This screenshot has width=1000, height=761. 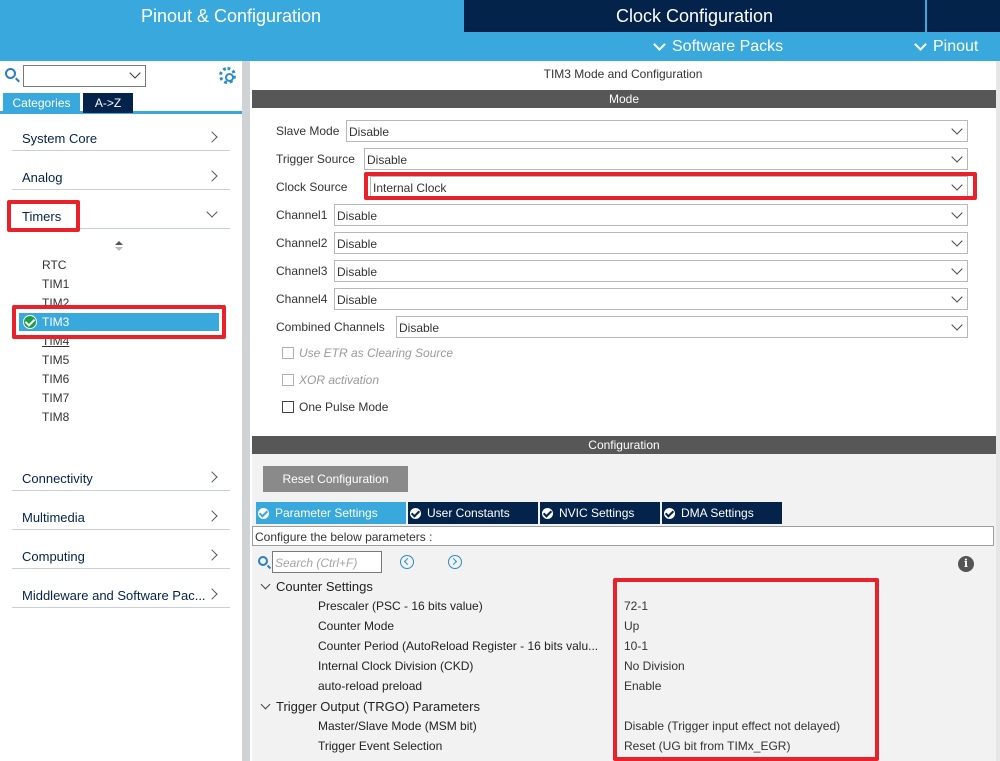 What do you see at coordinates (648, 627) in the screenshot?
I see `param-row-counter-mode: Counter Mode Up` at bounding box center [648, 627].